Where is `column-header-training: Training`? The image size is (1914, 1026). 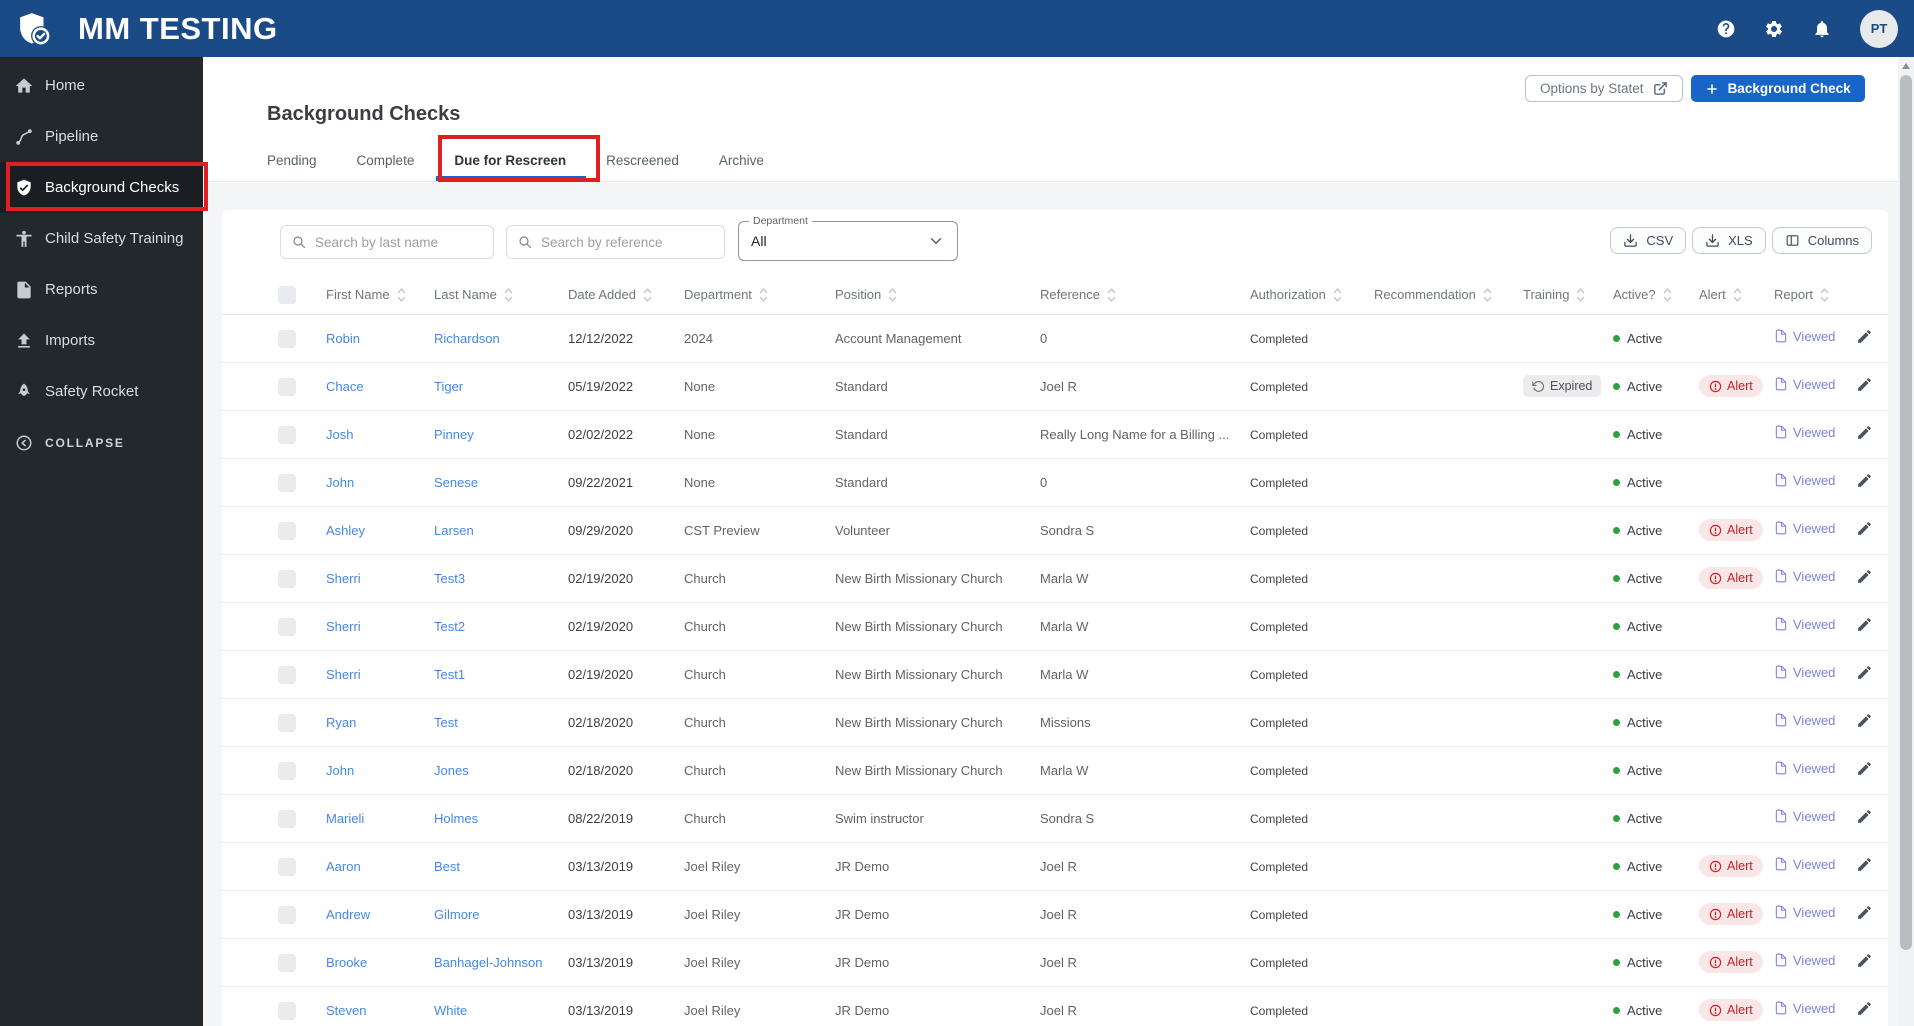 column-header-training: Training is located at coordinates (1568, 295).